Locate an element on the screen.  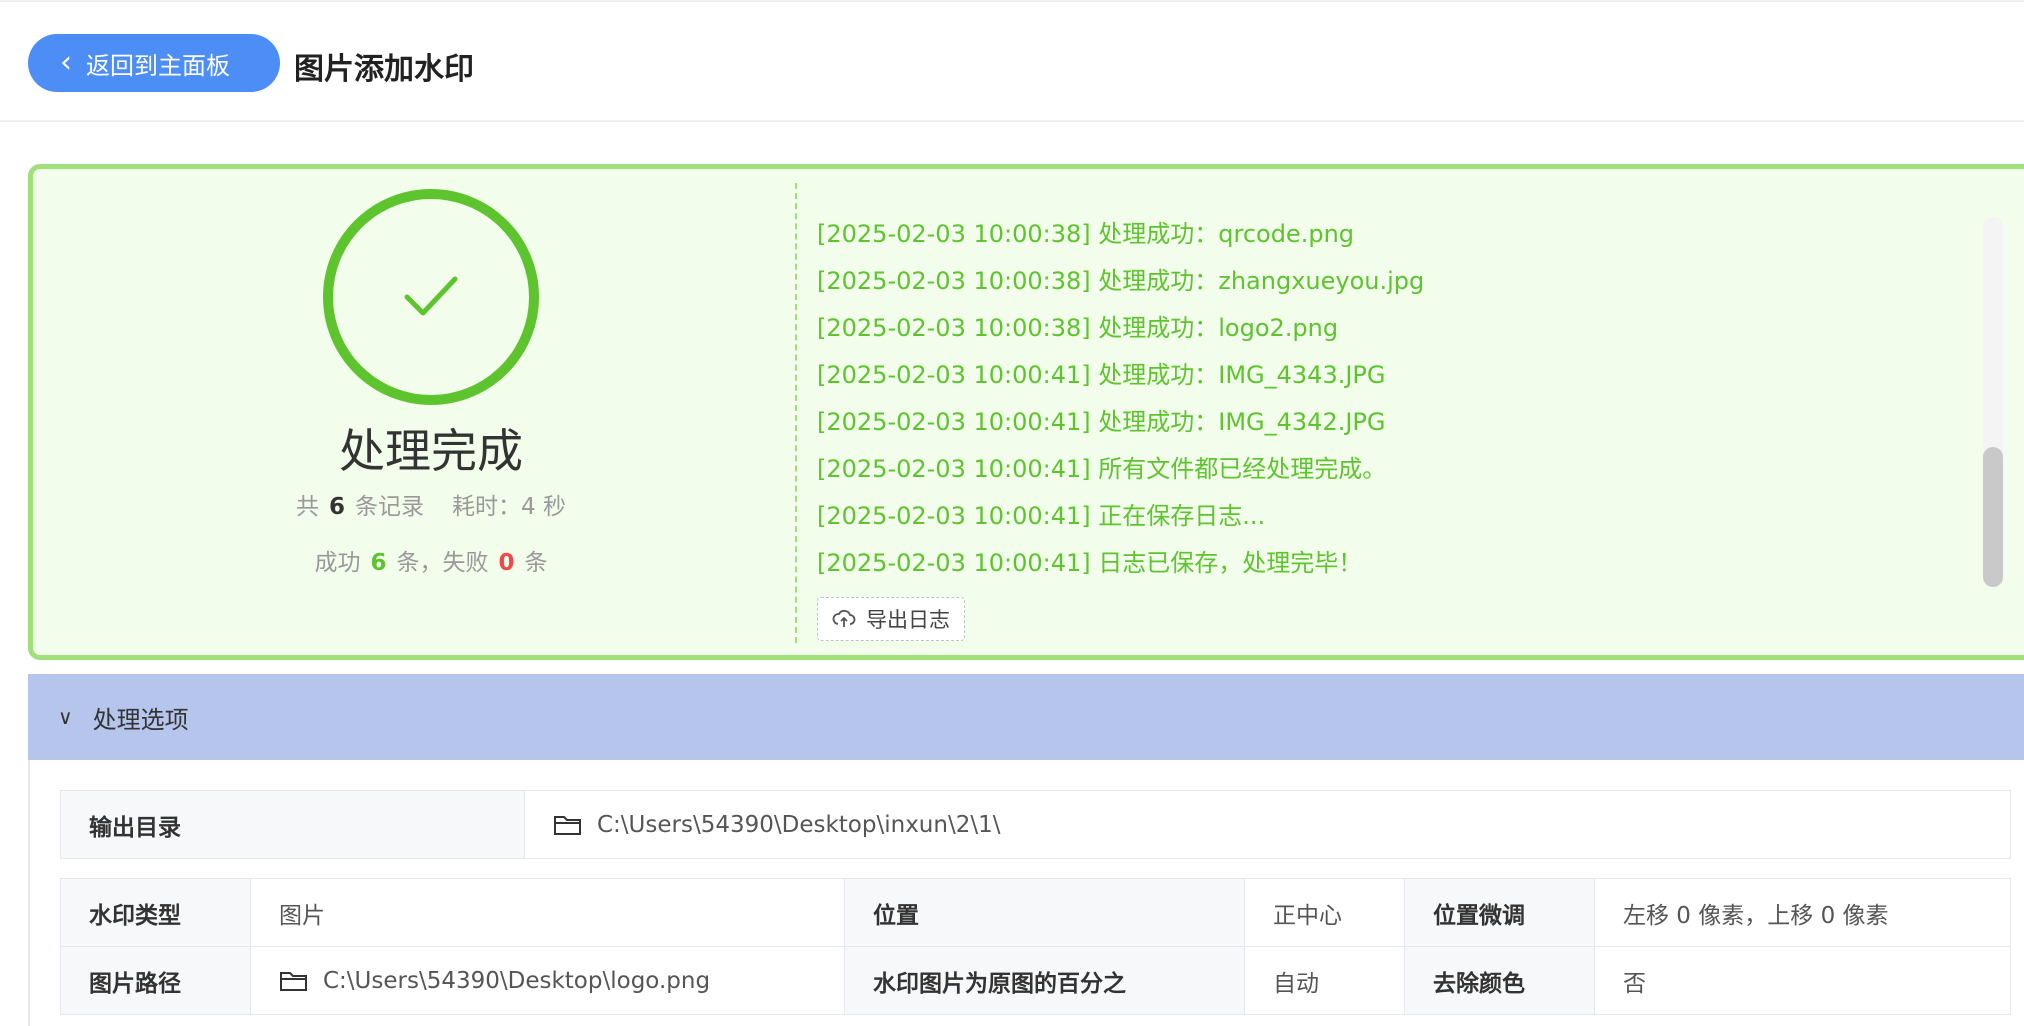
top-bar: ‹ 返回到主面板 图片添加水印 is located at coordinates (1012, 61).